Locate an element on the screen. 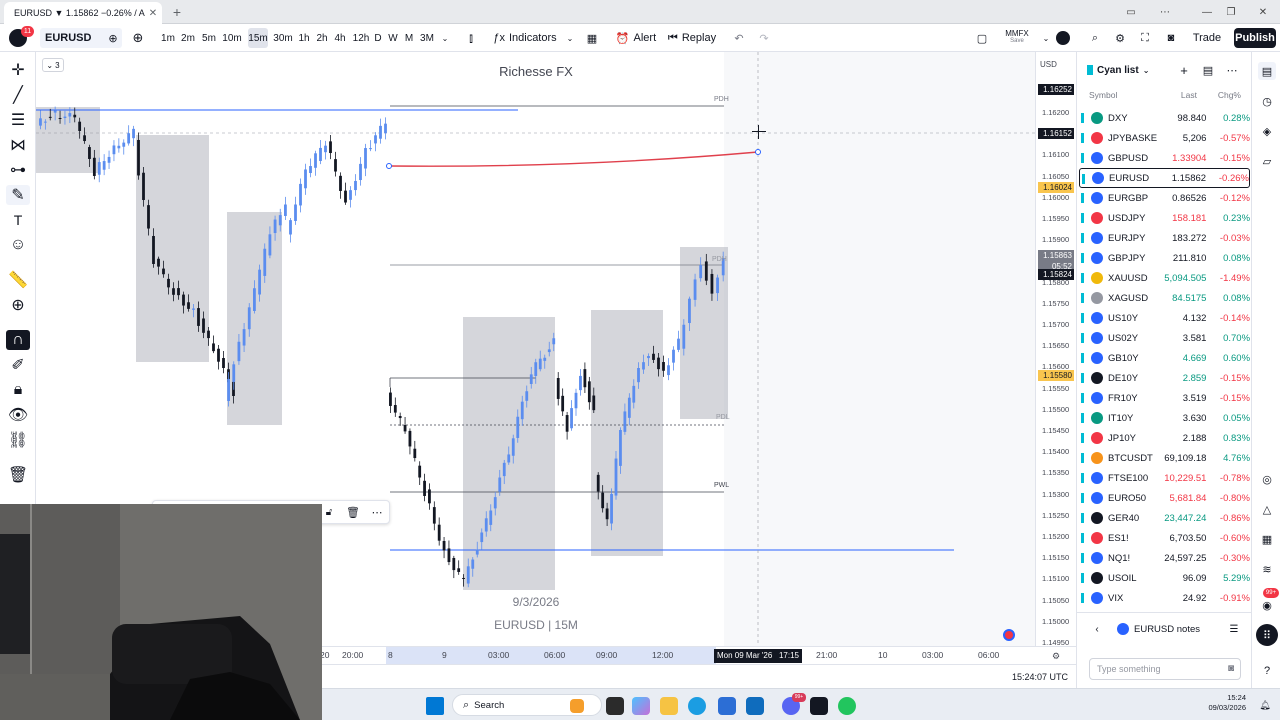 This screenshot has height=720, width=1280. delete-drawing-icon: 🗑︎ is located at coordinates (353, 512).